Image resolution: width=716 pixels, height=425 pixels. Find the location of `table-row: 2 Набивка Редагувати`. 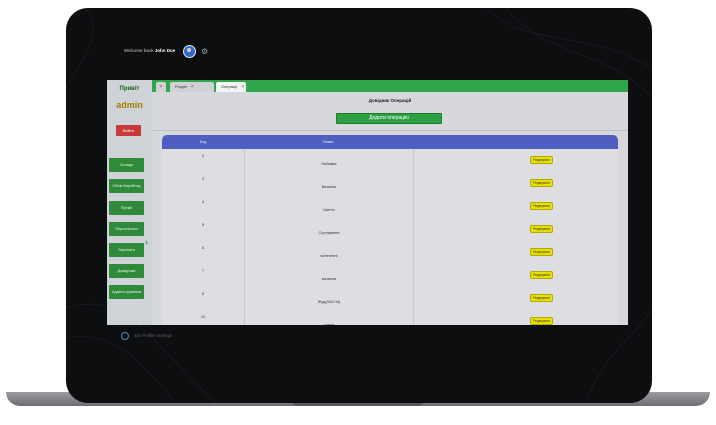

table-row: 2 Набивка Редагувати is located at coordinates (390, 161).